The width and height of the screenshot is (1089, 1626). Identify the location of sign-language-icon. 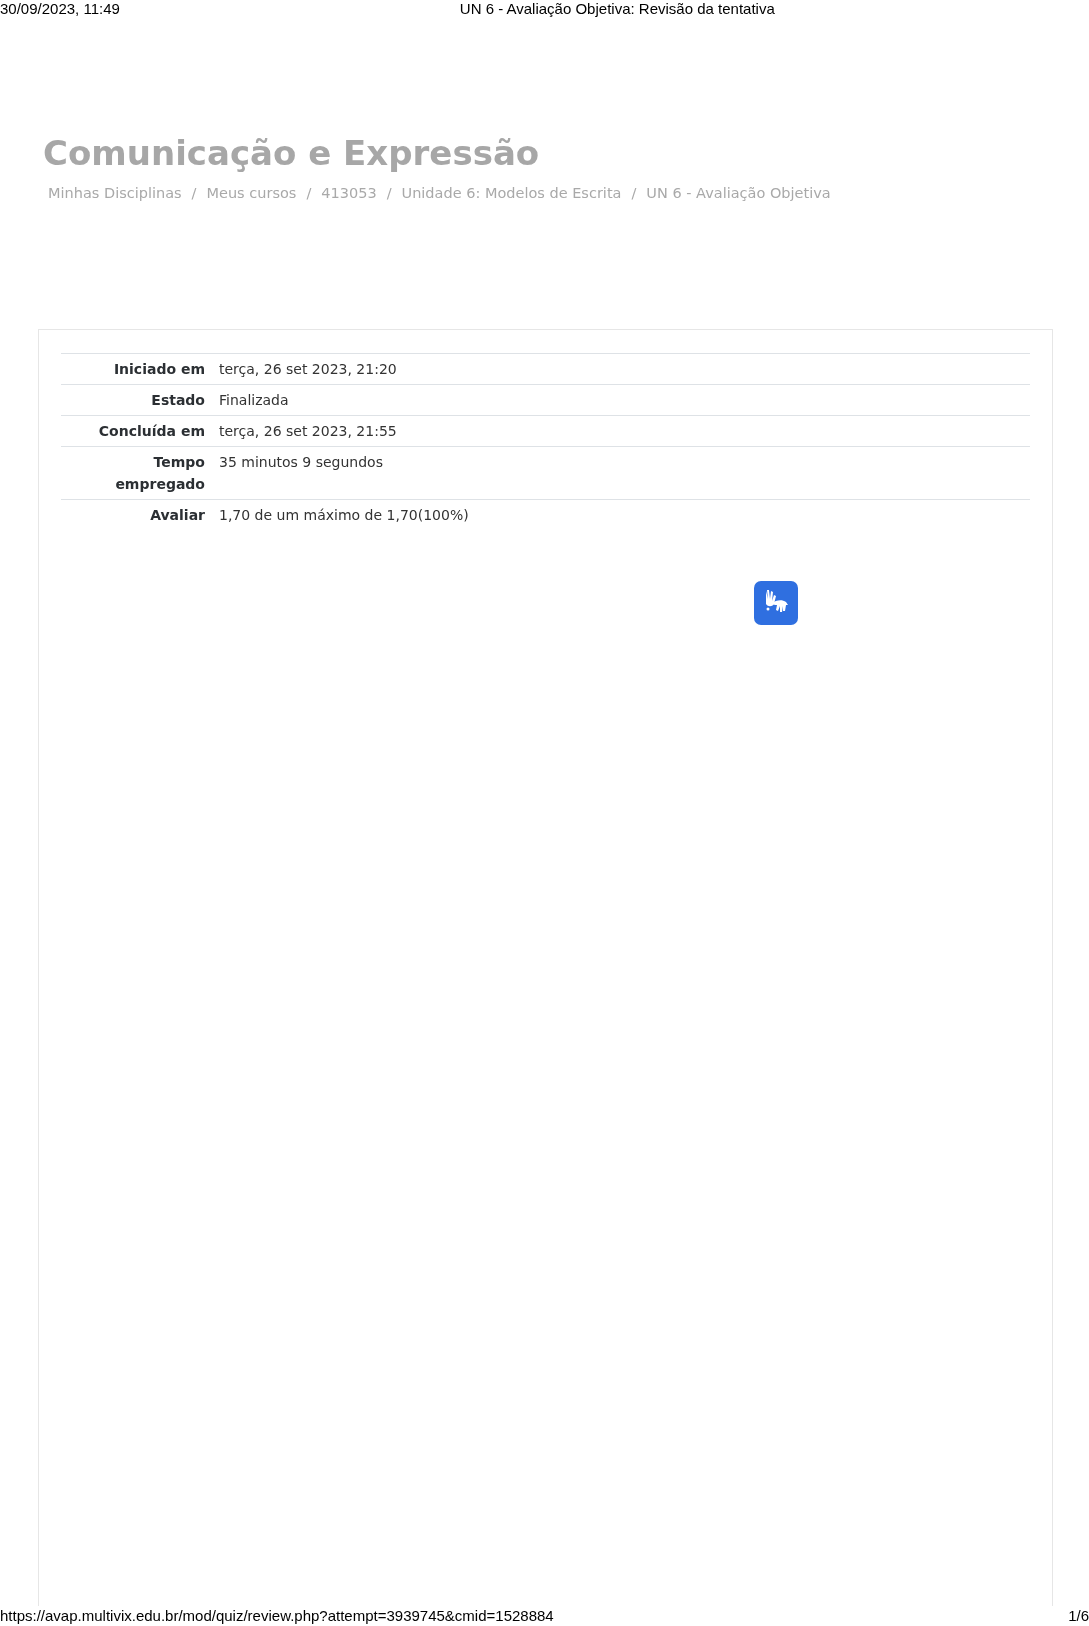
(776, 603).